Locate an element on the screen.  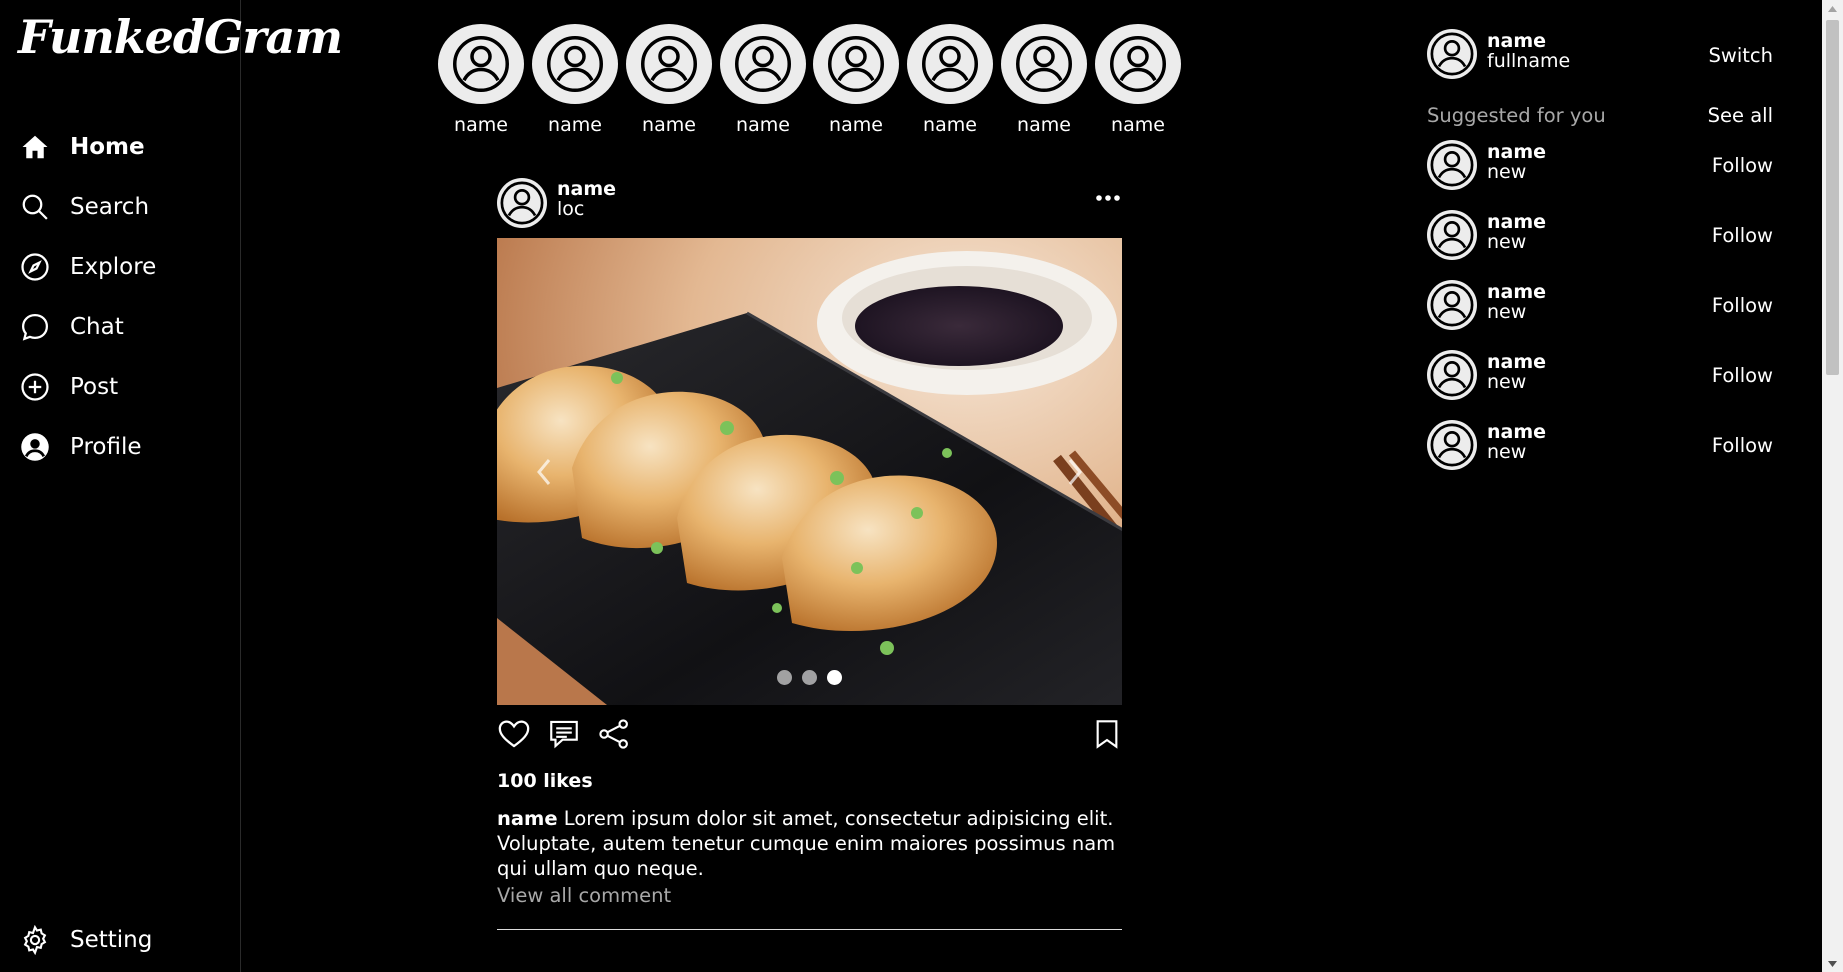
carousel-prev-button is located at coordinates (544, 472).